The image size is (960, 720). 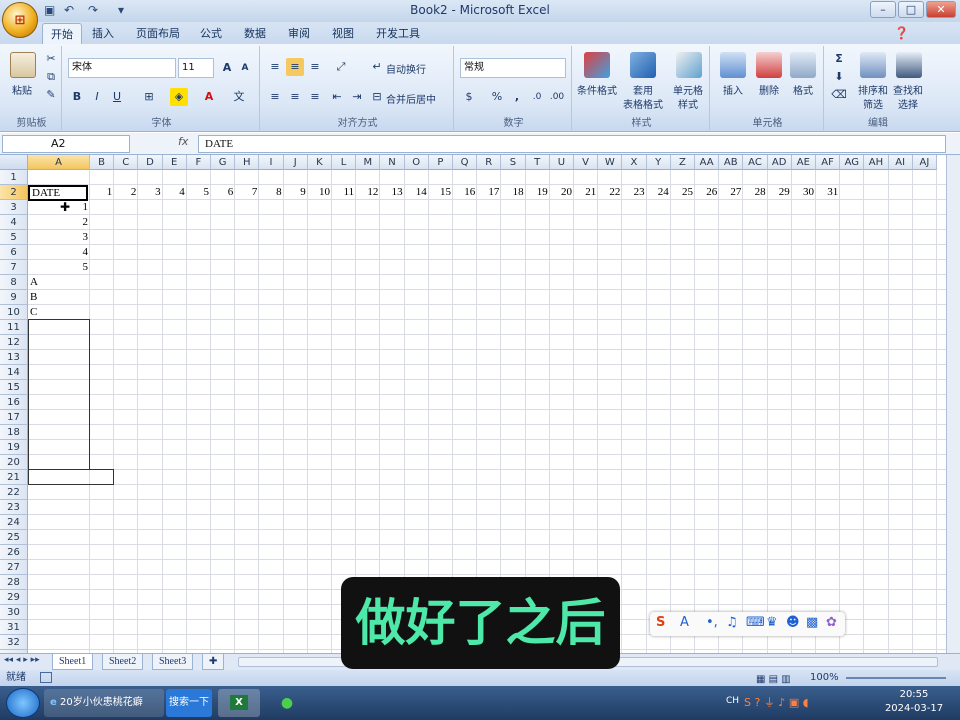 I want to click on sort-filter-label1: 排序和, so click(x=873, y=89).